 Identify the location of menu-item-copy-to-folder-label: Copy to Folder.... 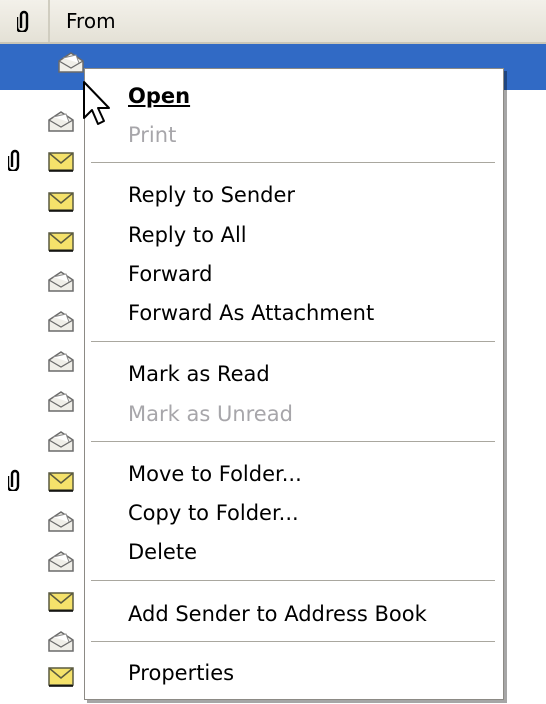
(213, 513).